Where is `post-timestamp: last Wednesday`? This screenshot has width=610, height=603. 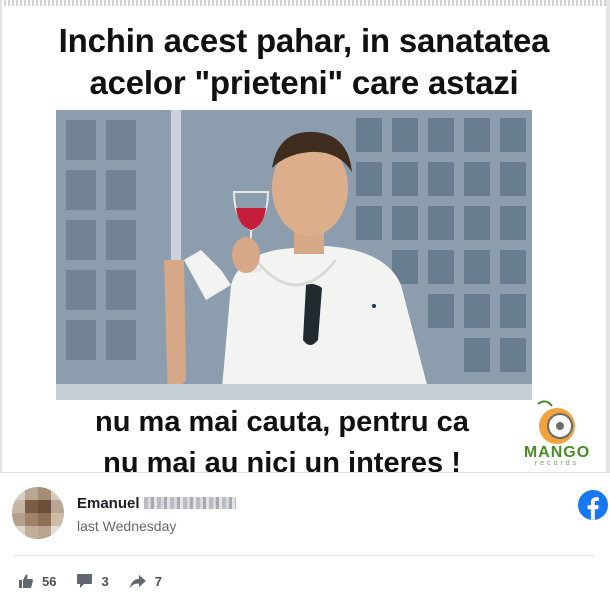 post-timestamp: last Wednesday is located at coordinates (126, 526).